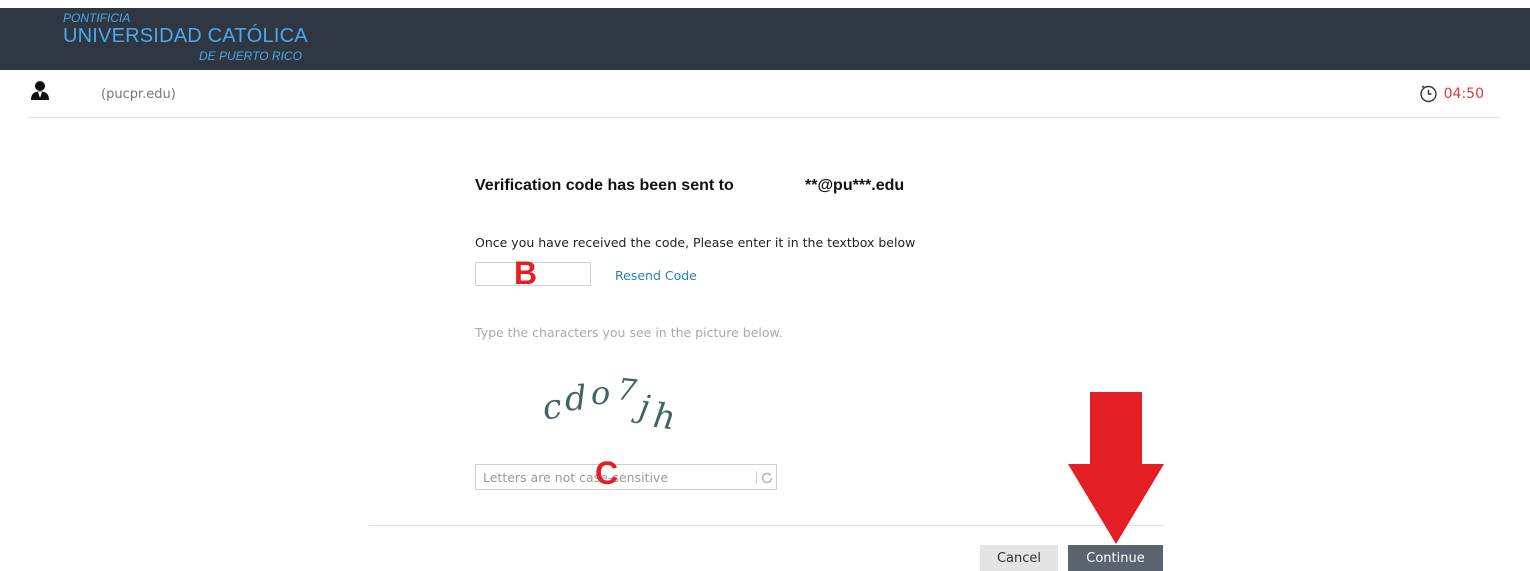 The image size is (1530, 571). I want to click on session-timer: 04:50, so click(1451, 93).